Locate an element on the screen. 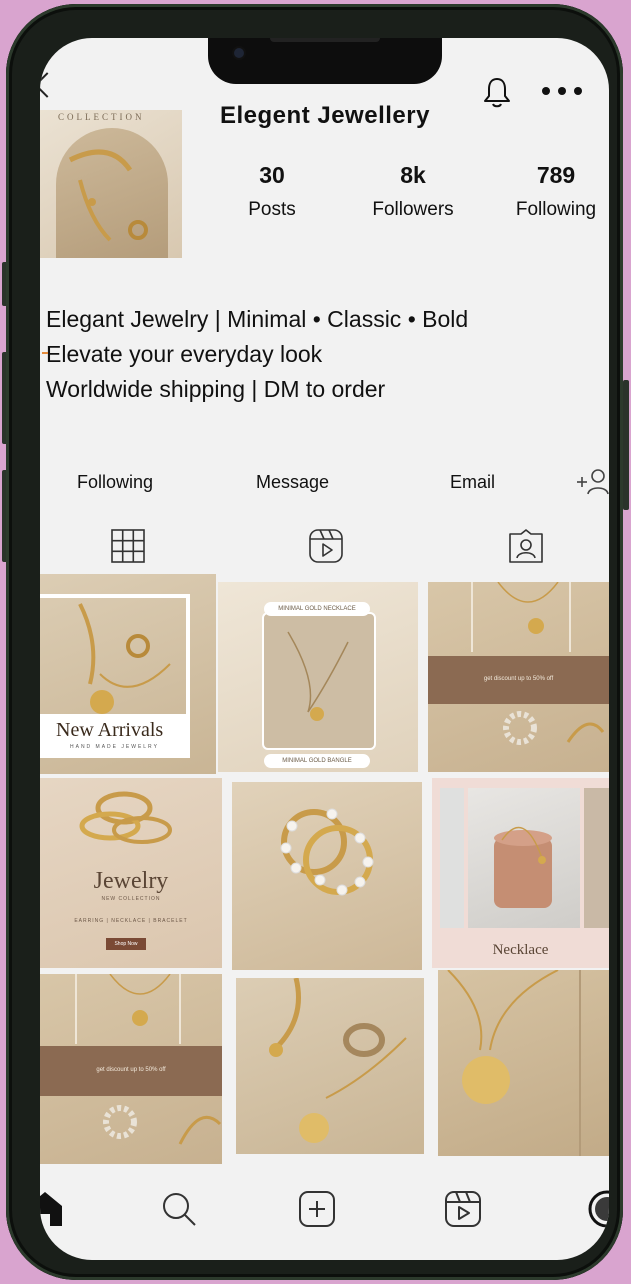  post-title: New Arrivals is located at coordinates (110, 730).